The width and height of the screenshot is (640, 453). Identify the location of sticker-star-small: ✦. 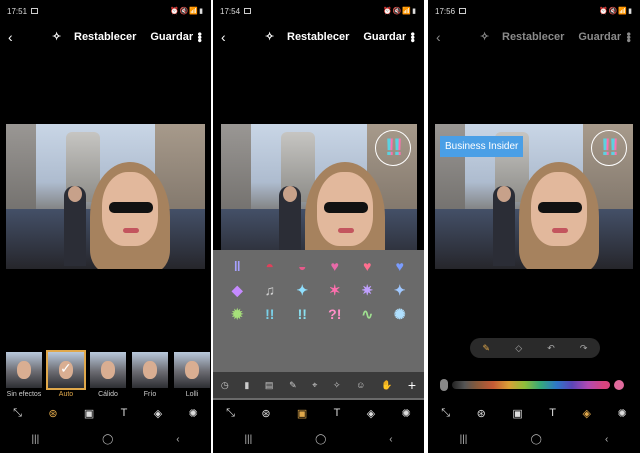
(302, 290).